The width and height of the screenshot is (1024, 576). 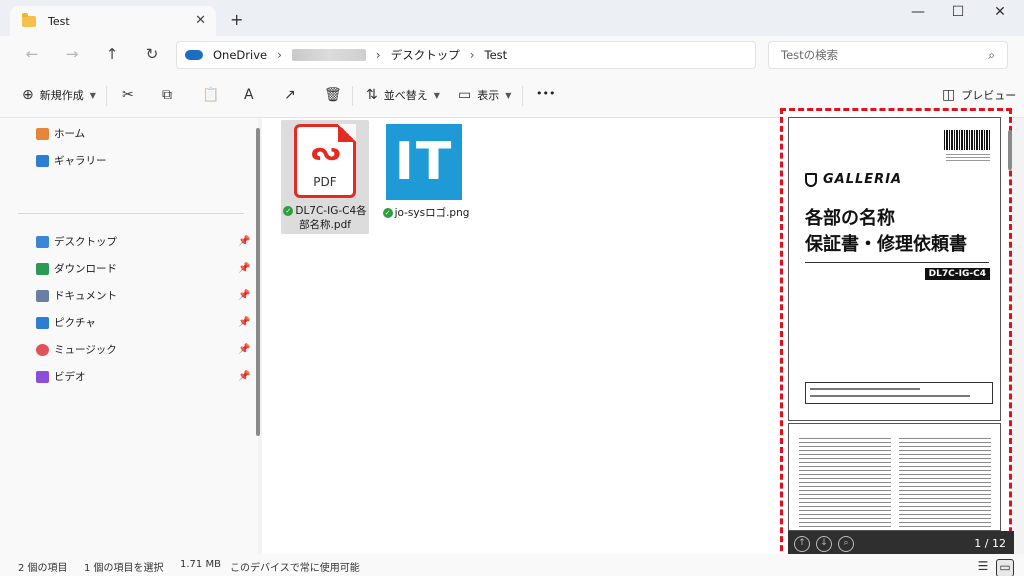 I want to click on sidebar-item-downloads: ダウンロード, so click(x=76, y=268).